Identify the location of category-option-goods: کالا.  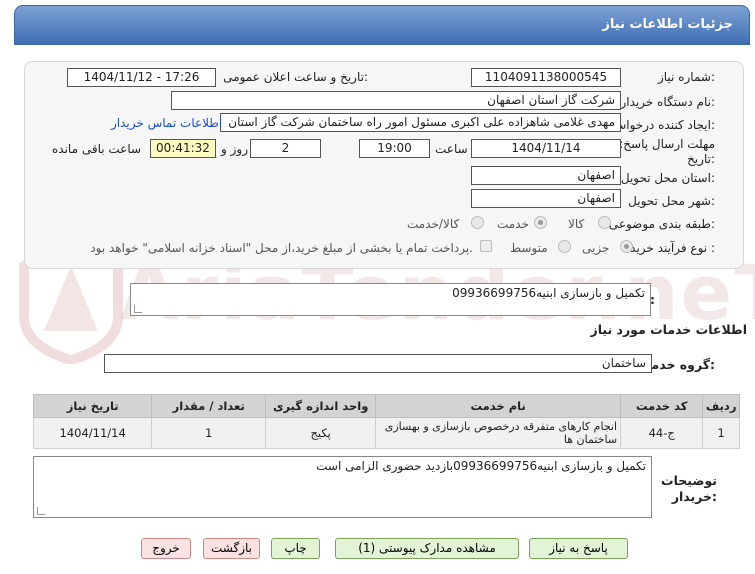
(576, 224).